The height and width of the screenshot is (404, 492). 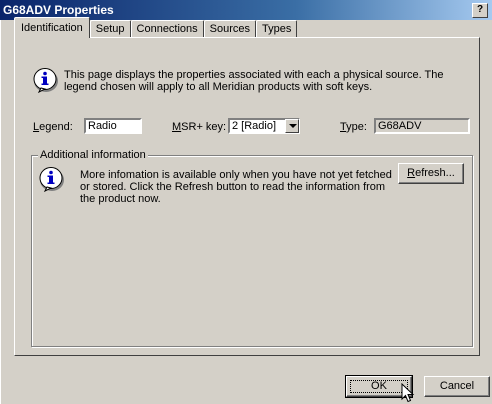 What do you see at coordinates (254, 126) in the screenshot?
I see `msr-key-value: 2 [Radio]` at bounding box center [254, 126].